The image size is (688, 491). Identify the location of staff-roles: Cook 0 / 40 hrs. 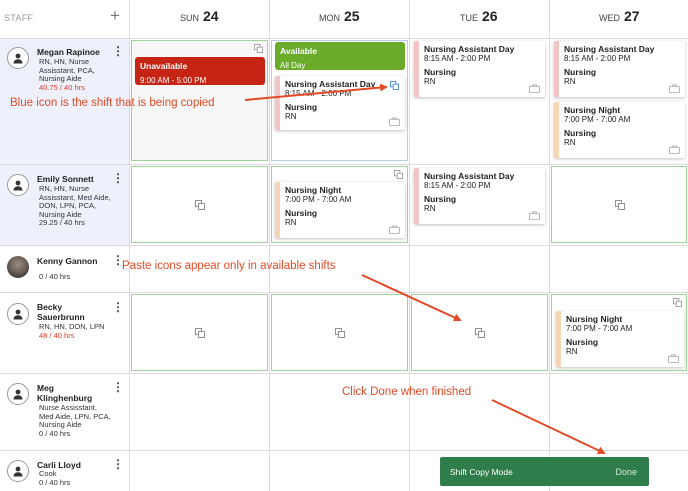
(55, 478).